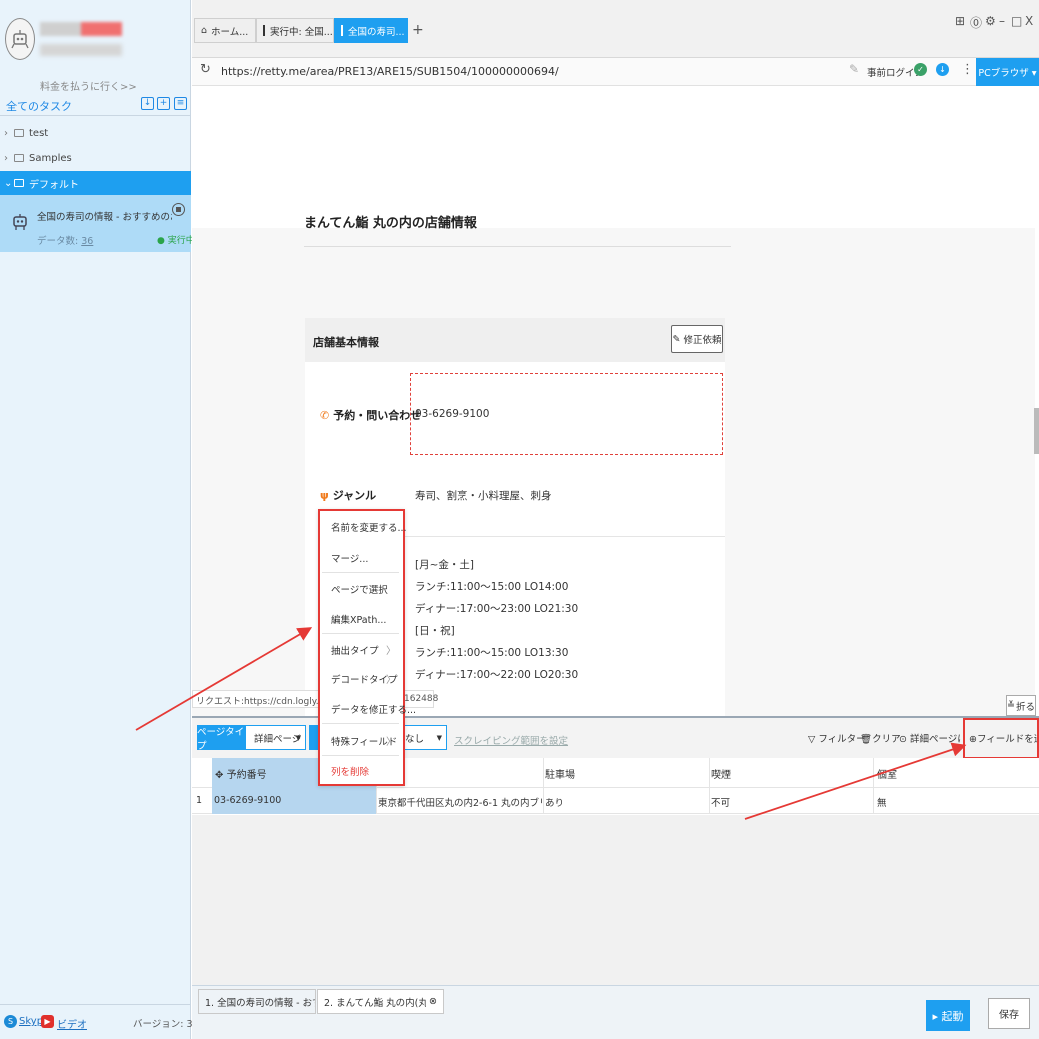  I want to click on table-cell: 03-6269-9100, so click(294, 800).